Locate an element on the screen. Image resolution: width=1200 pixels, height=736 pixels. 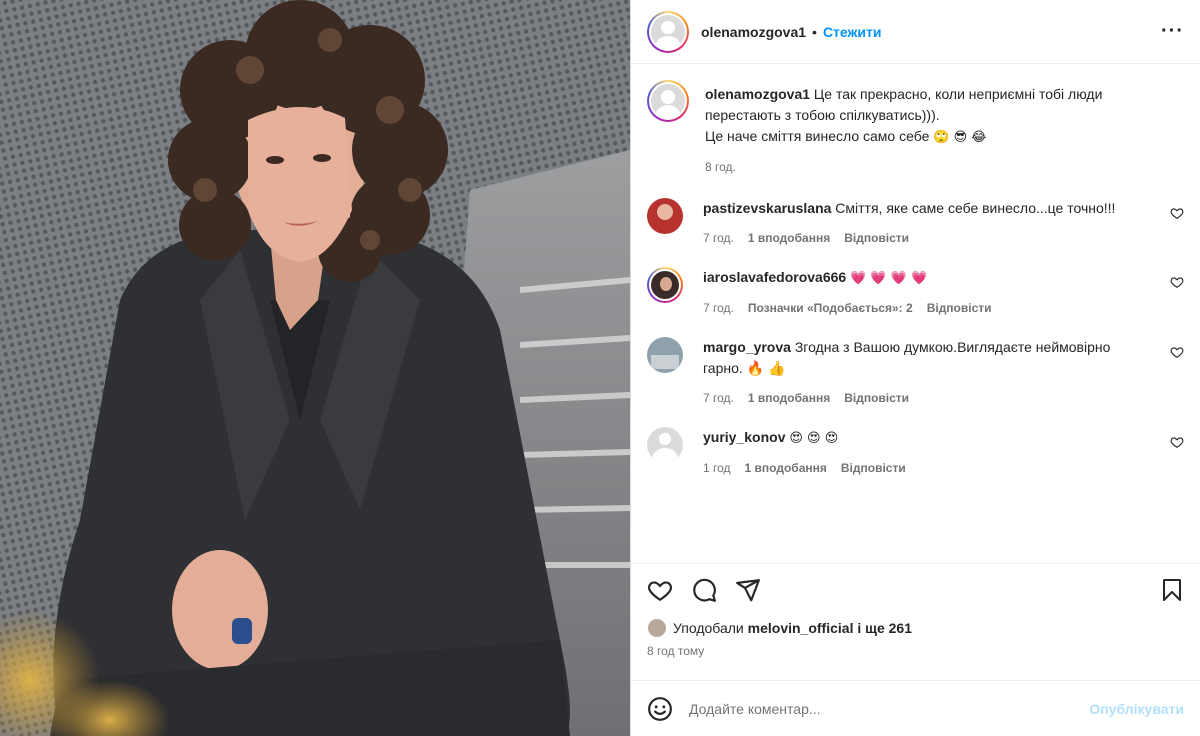
more-options-icon: ··· is located at coordinates (1172, 31).